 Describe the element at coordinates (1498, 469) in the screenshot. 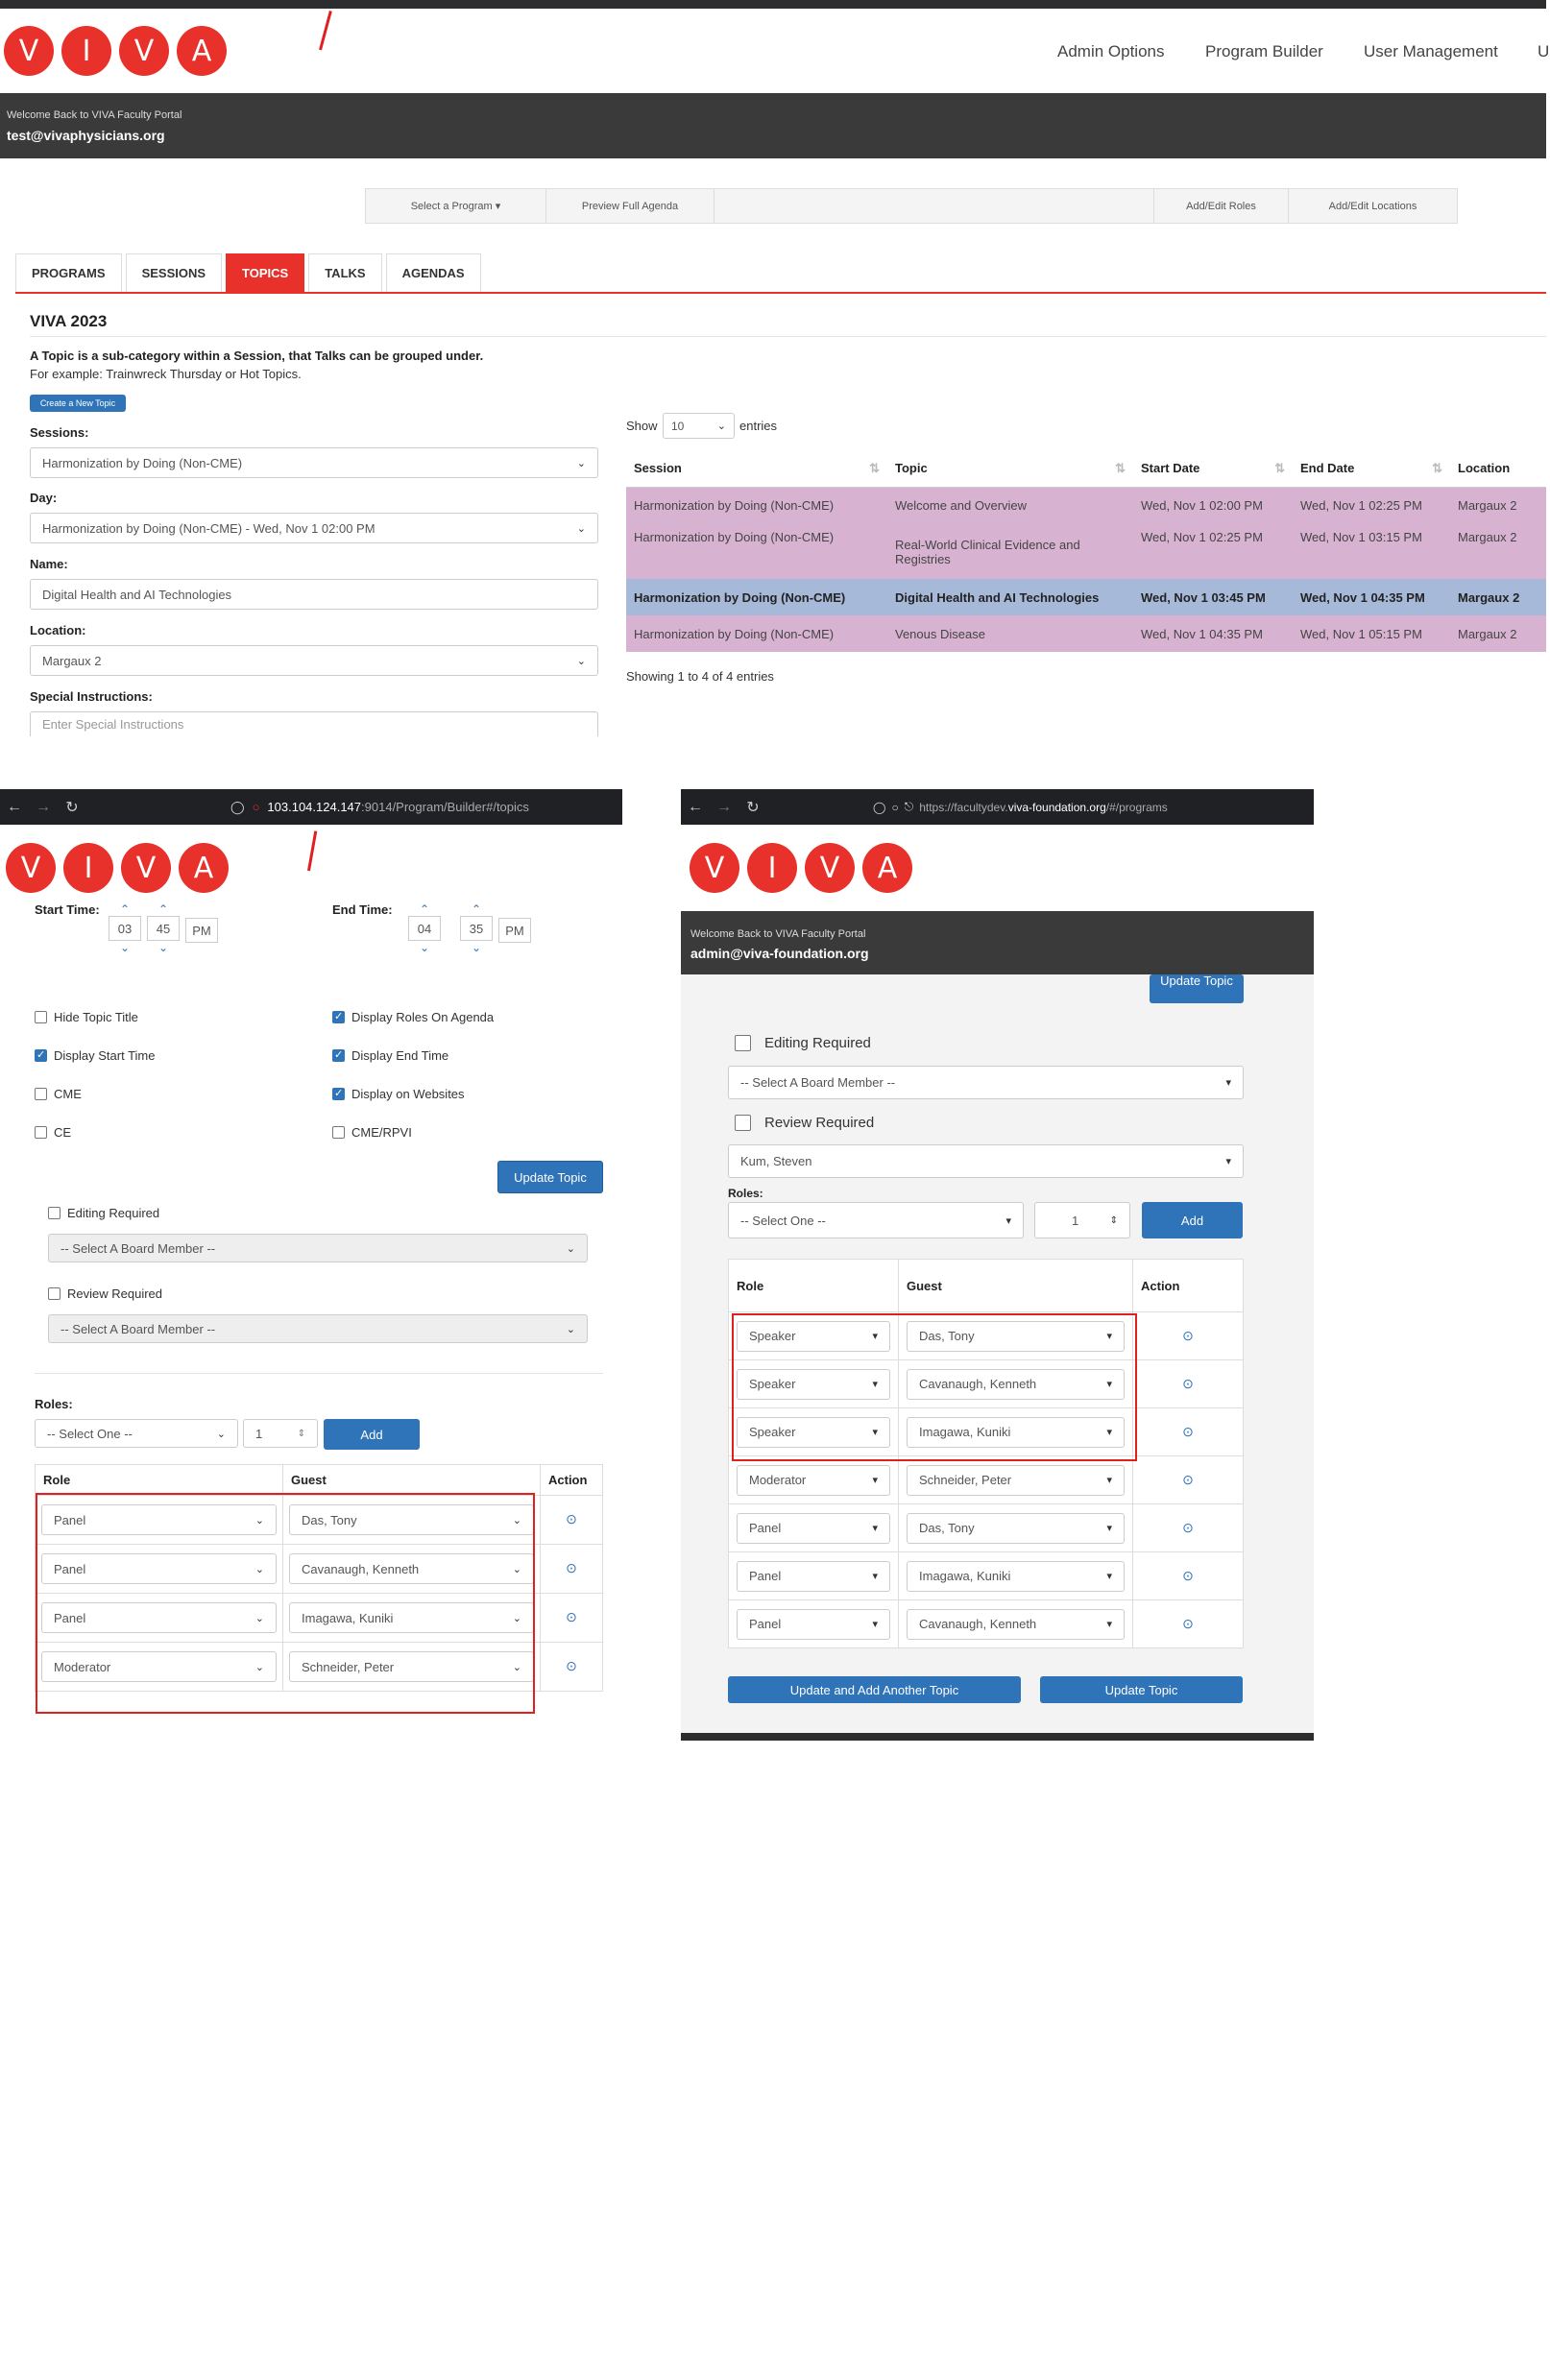

I see `col-location: Location` at that location.